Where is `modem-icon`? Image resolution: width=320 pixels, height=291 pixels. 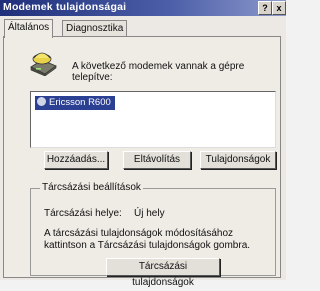 modem-icon is located at coordinates (43, 64).